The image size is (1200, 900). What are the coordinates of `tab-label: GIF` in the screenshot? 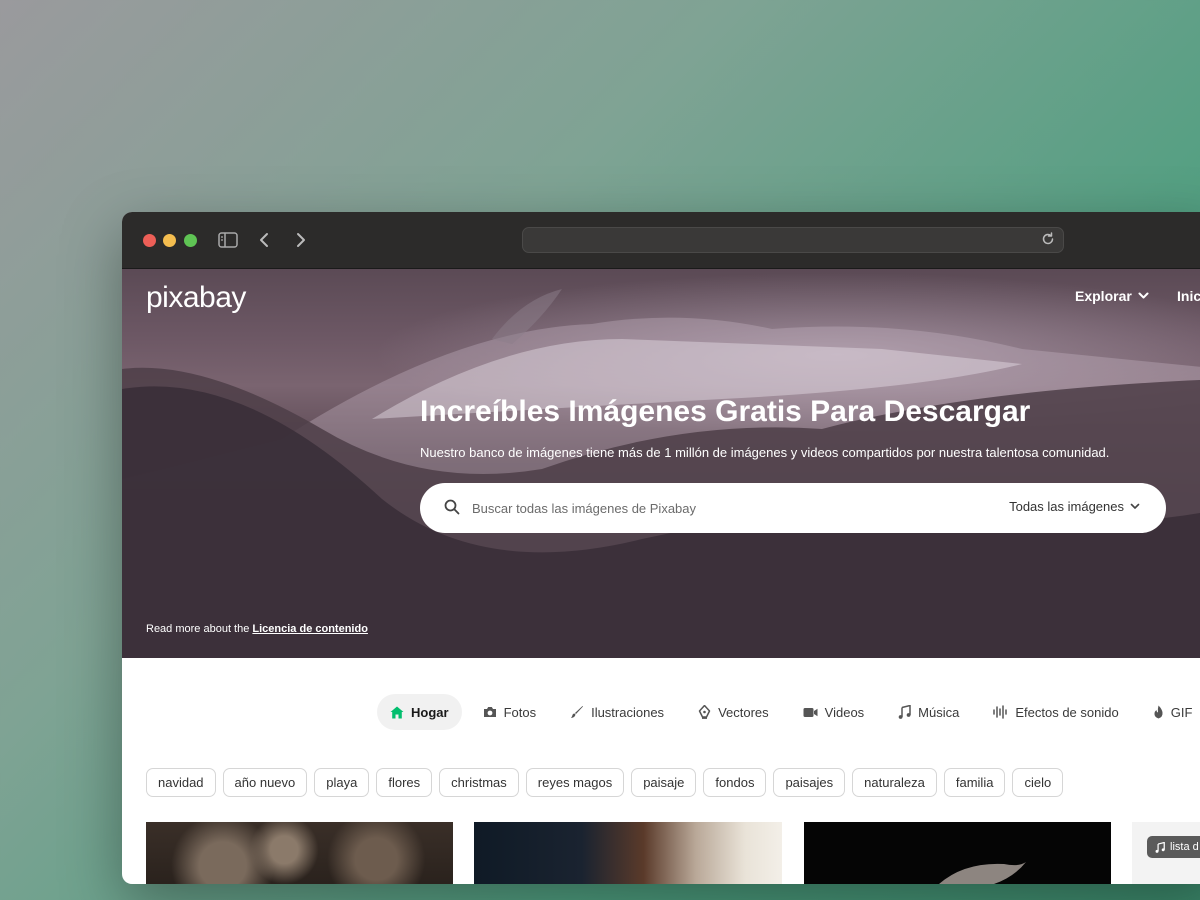 It's located at (1181, 712).